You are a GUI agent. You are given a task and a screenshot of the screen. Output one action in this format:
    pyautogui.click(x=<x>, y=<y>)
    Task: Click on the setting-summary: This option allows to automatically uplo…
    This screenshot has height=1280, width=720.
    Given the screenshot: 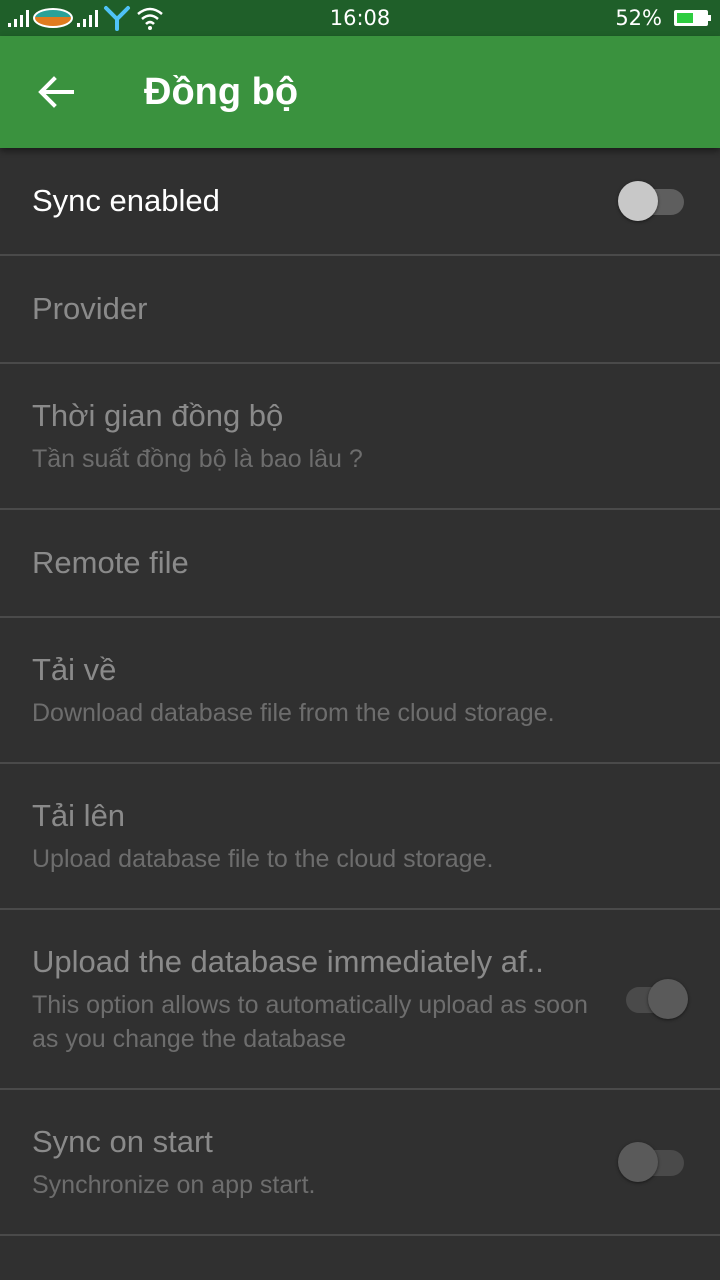 What is the action you would take?
    pyautogui.click(x=310, y=1022)
    